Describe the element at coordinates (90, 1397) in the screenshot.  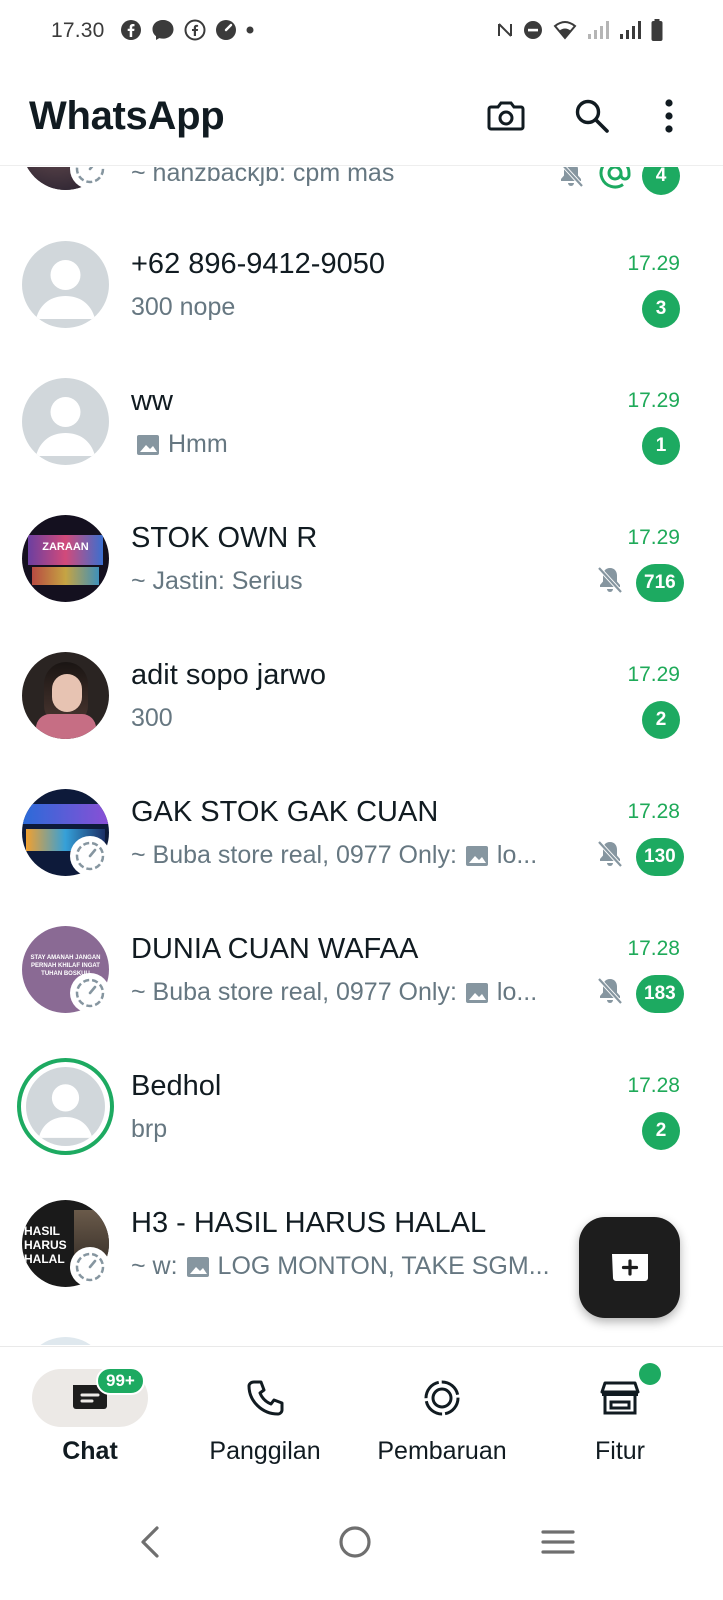
I see `tab-chat-indicator: 99+` at that location.